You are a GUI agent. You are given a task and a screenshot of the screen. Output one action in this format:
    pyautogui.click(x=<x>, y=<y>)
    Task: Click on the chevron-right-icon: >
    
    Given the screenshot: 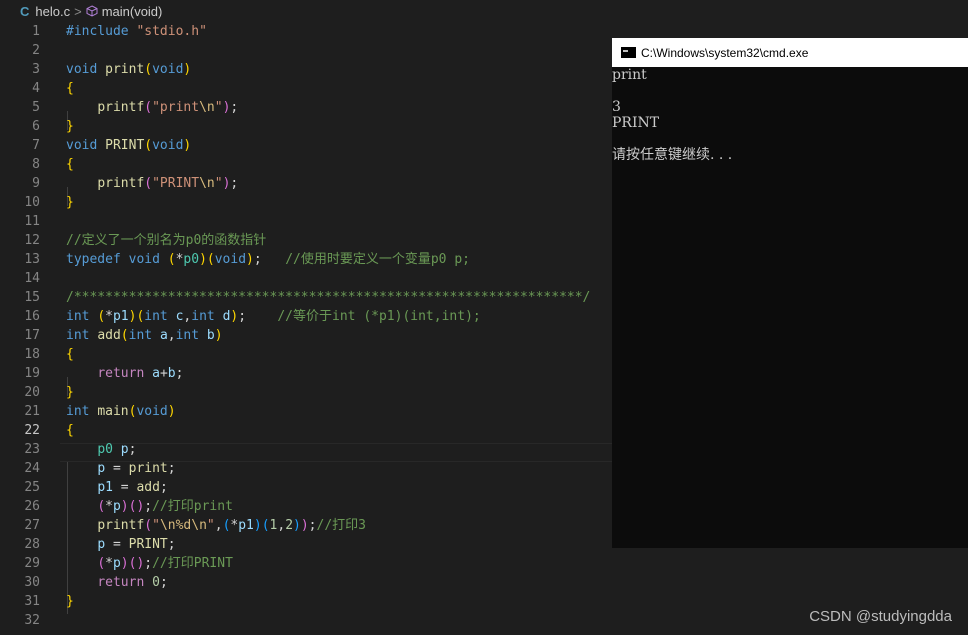 What is the action you would take?
    pyautogui.click(x=78, y=11)
    